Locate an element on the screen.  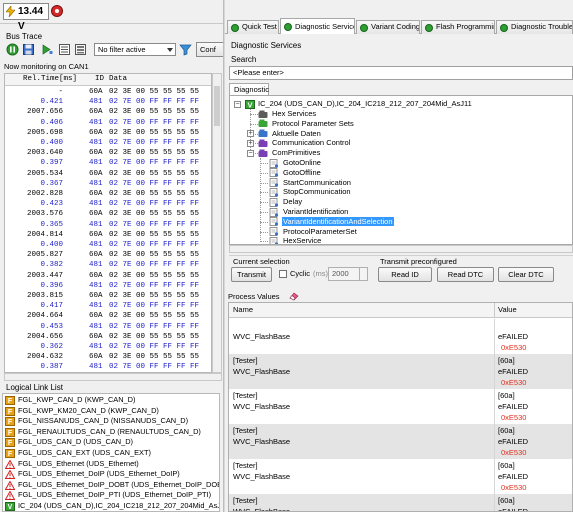
trace-row: 2007.656 60A 02 3E 00 55 55 55 55 is located at coordinates (108, 112).